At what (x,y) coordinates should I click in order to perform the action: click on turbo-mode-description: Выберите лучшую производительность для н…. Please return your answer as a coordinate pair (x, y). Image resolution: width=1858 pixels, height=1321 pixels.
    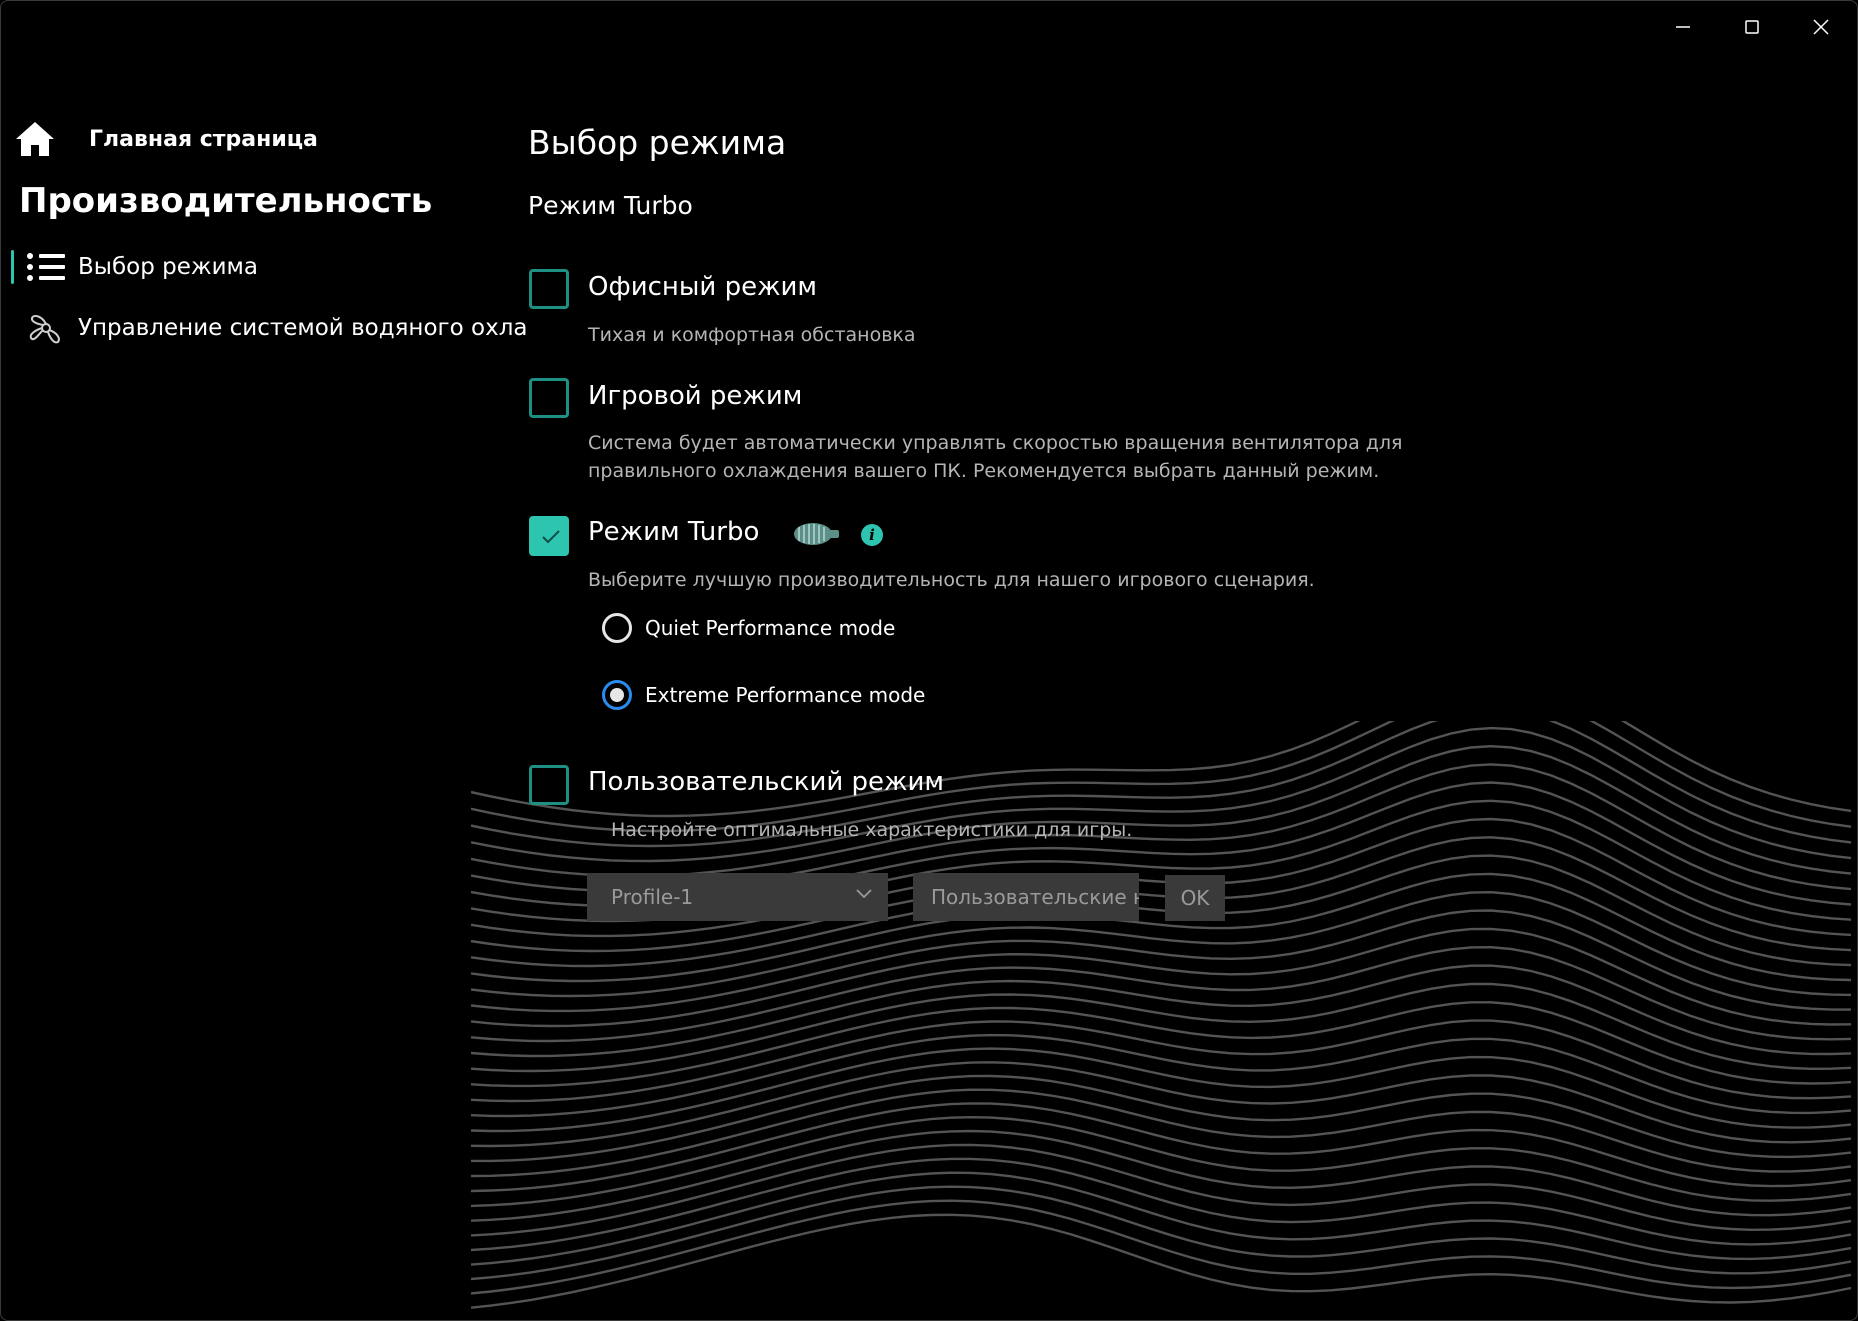
    Looking at the image, I should click on (951, 580).